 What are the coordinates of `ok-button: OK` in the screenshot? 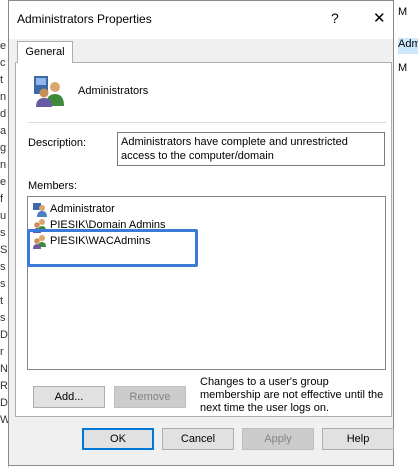 It's located at (118, 439).